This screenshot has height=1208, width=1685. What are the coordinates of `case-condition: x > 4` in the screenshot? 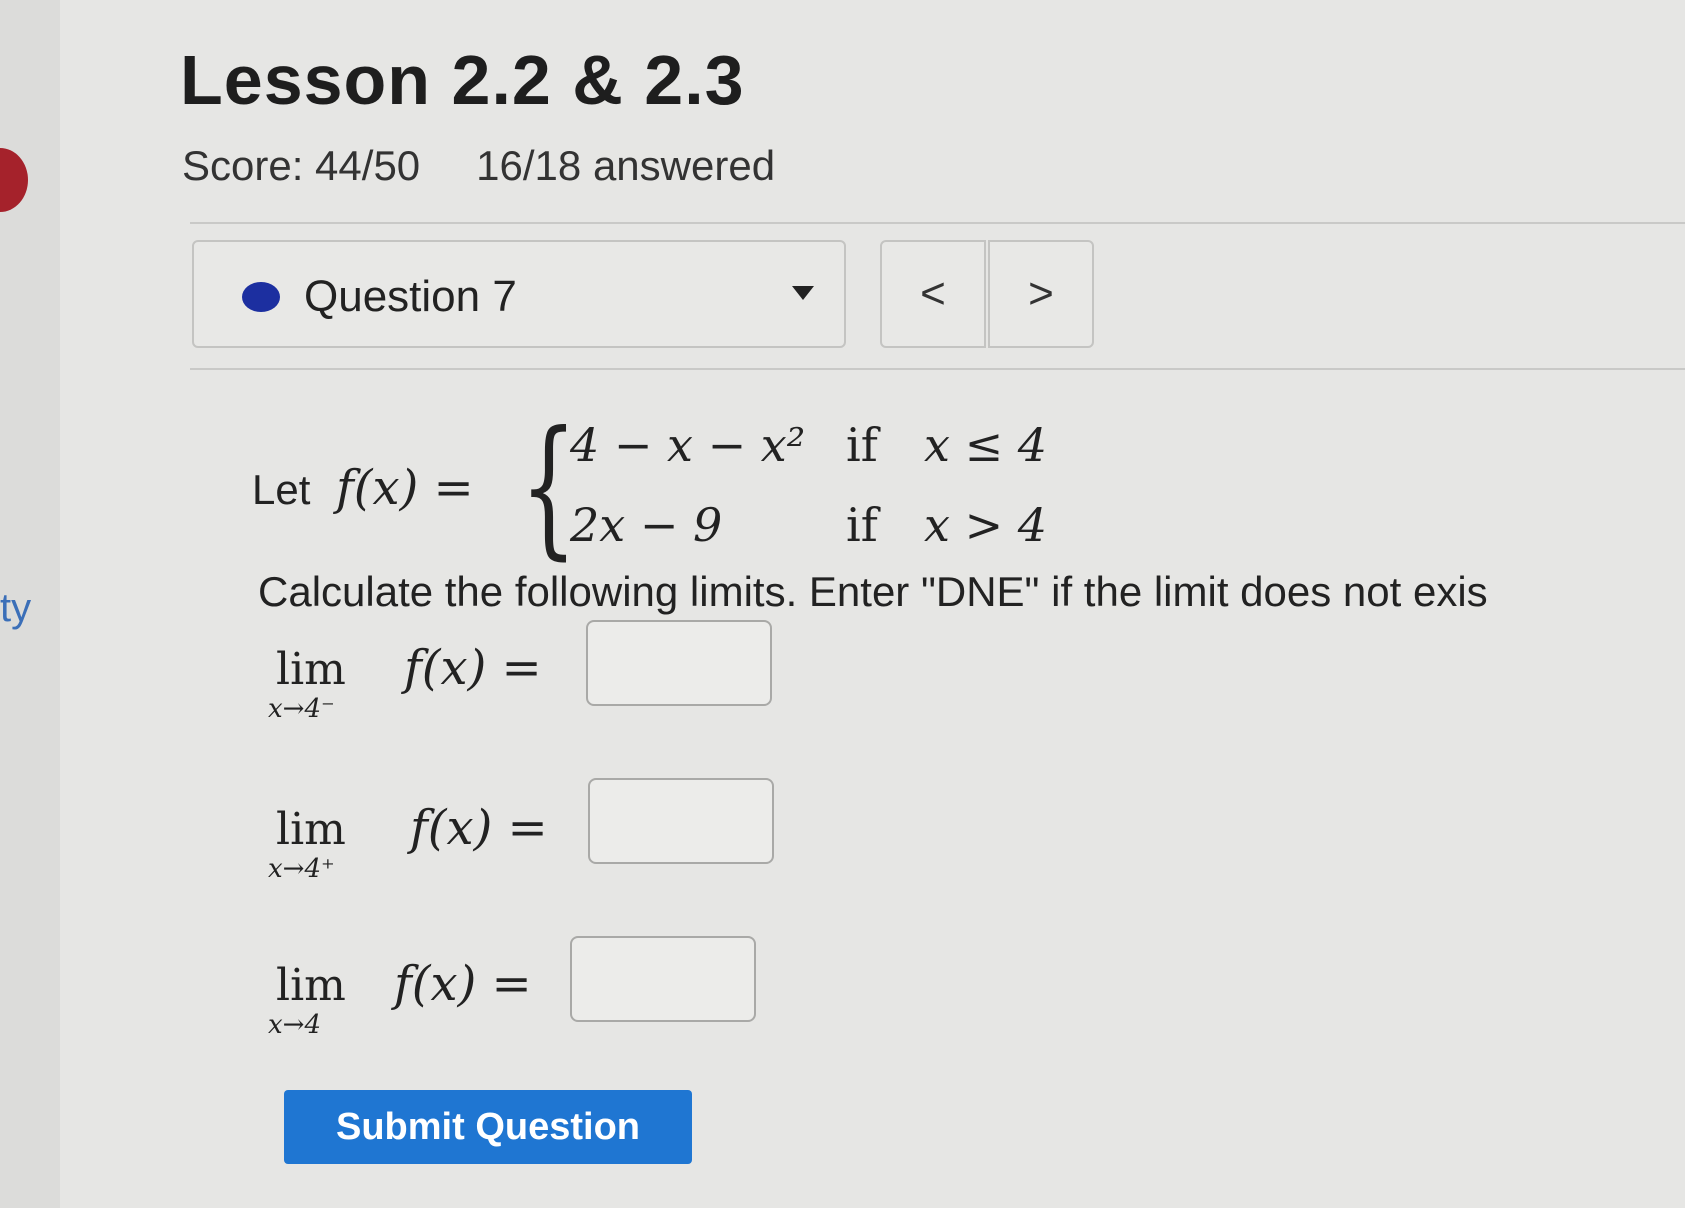 It's located at (985, 525).